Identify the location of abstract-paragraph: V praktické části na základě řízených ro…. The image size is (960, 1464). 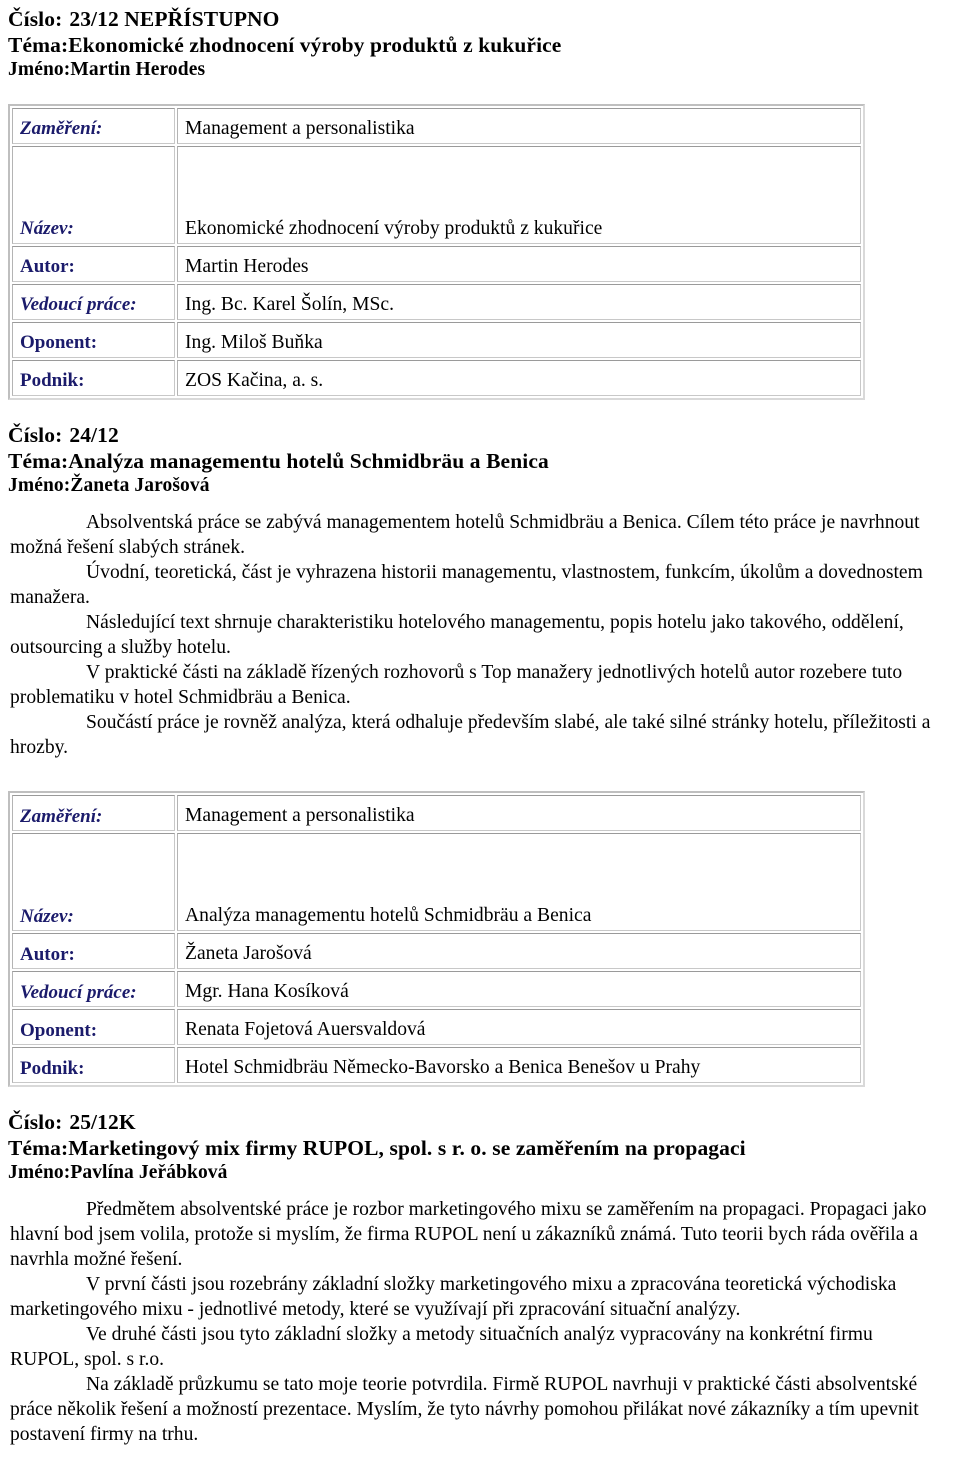
(456, 685).